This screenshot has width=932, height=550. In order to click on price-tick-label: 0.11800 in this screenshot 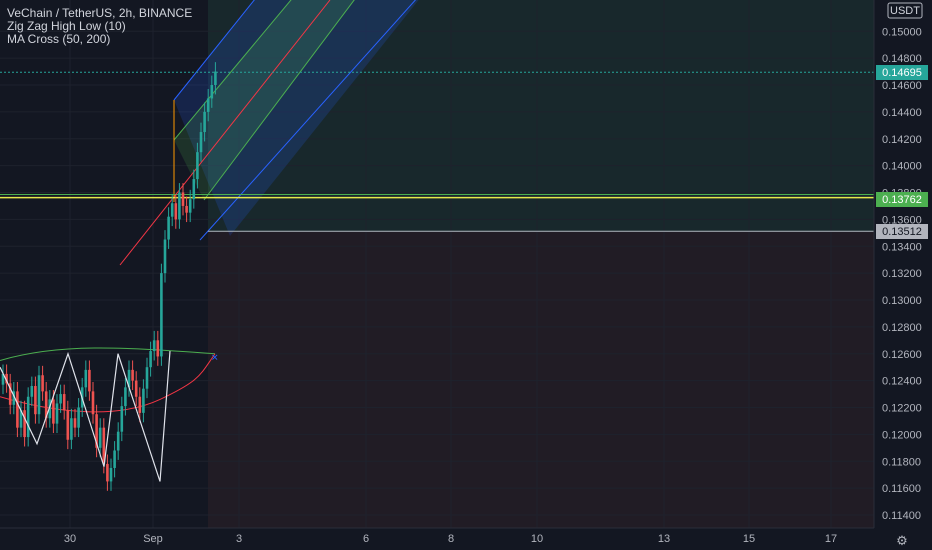, I will do `click(901, 462)`.